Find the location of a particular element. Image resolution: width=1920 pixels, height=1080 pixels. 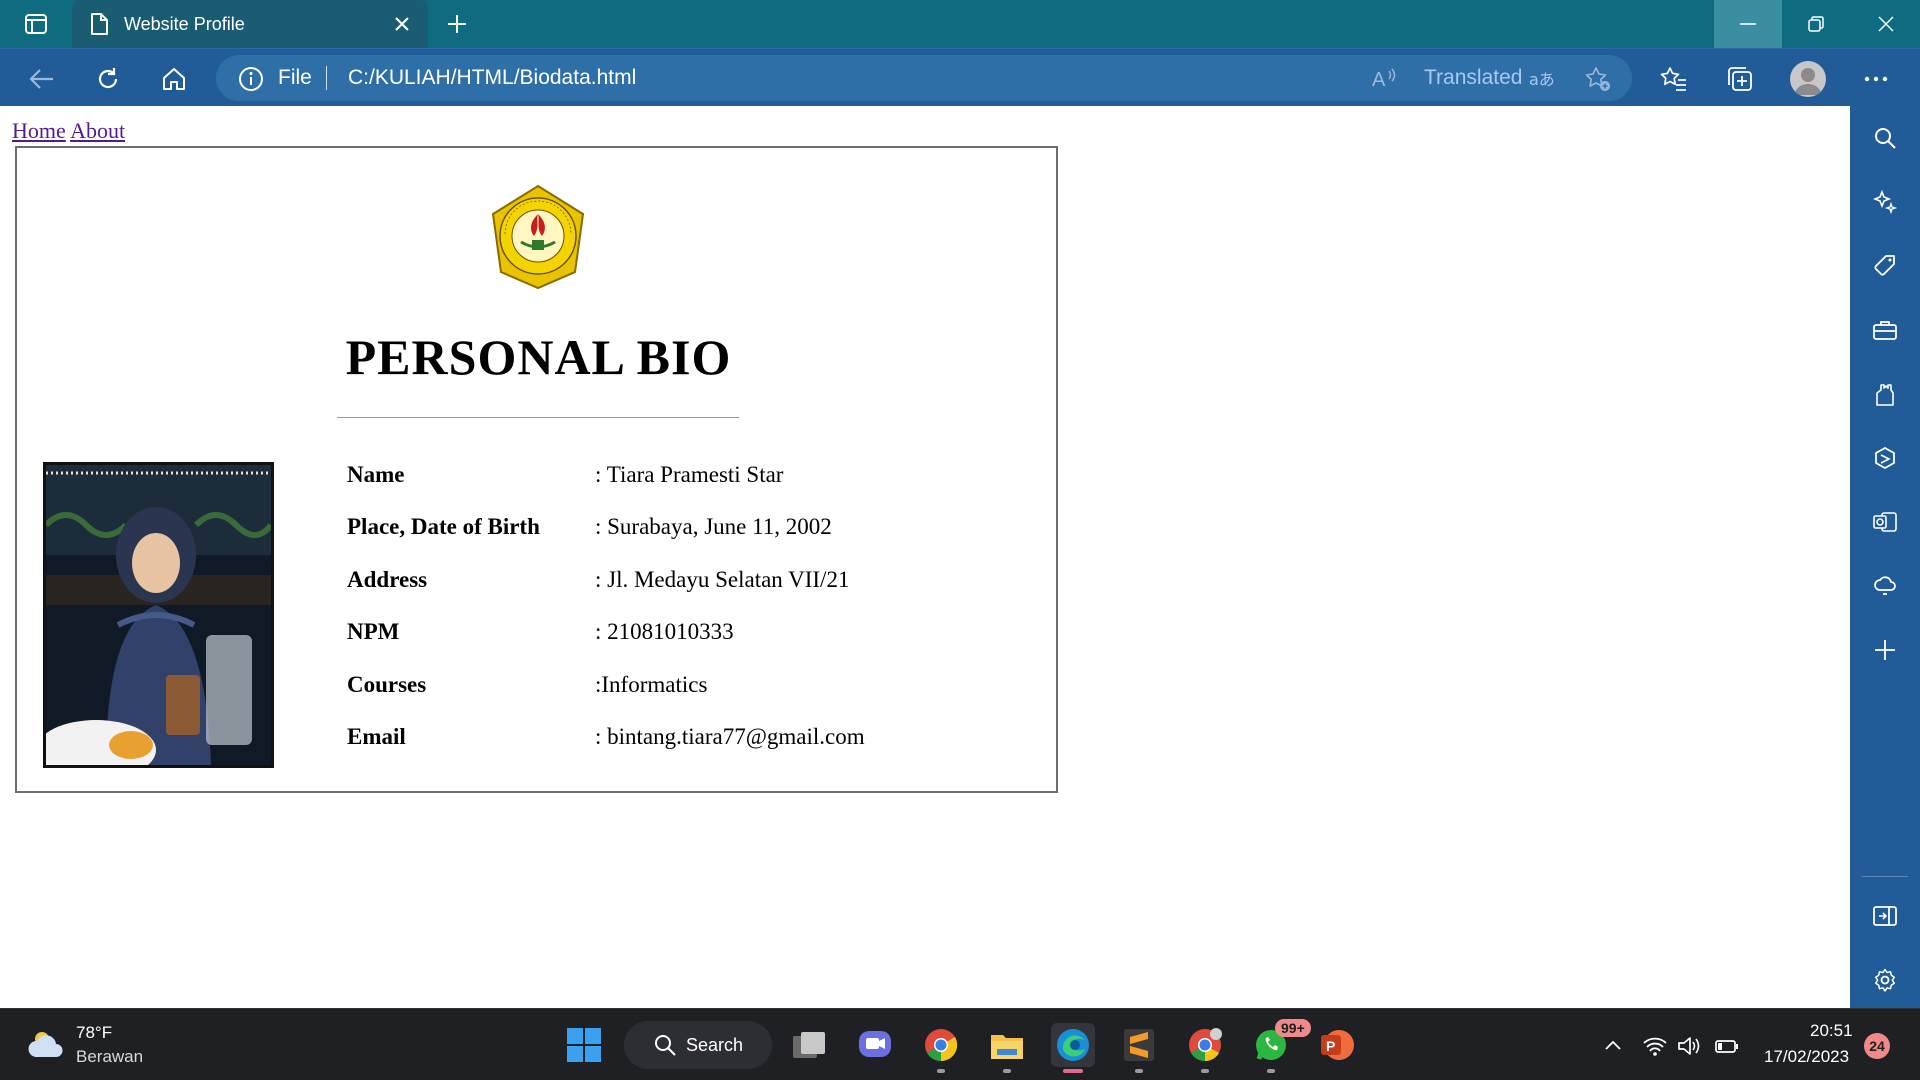

drop-cloud-icon is located at coordinates (1885, 586).